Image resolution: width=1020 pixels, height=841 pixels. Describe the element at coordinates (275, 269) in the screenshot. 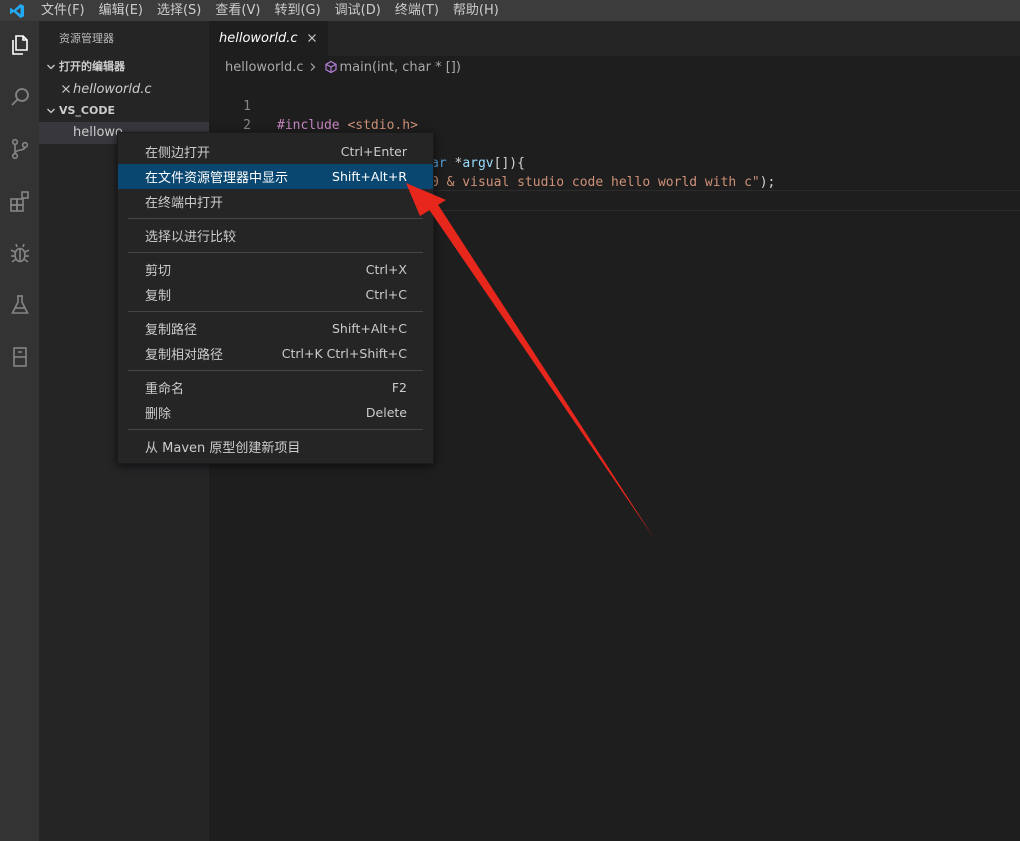

I see `menu-item-cut: 剪切 Ctrl+X` at that location.